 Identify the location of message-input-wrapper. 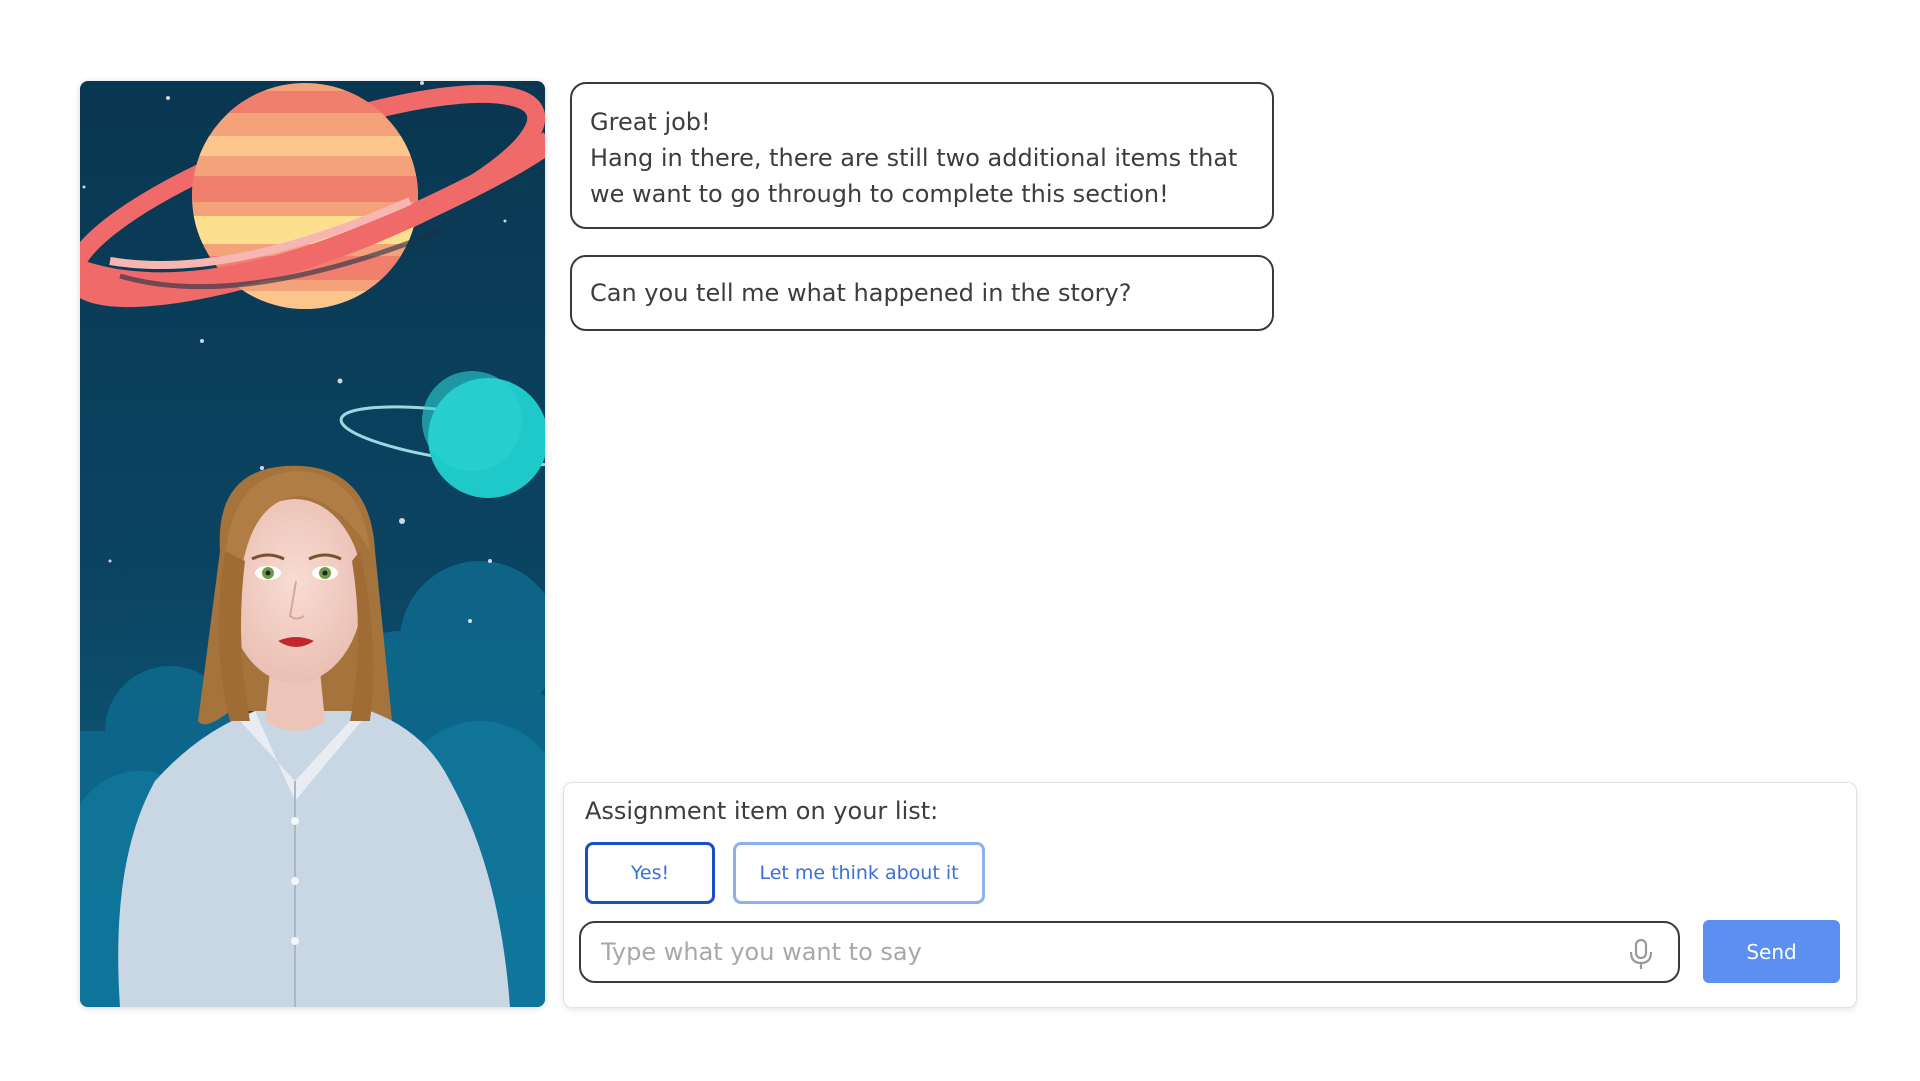
(1129, 952).